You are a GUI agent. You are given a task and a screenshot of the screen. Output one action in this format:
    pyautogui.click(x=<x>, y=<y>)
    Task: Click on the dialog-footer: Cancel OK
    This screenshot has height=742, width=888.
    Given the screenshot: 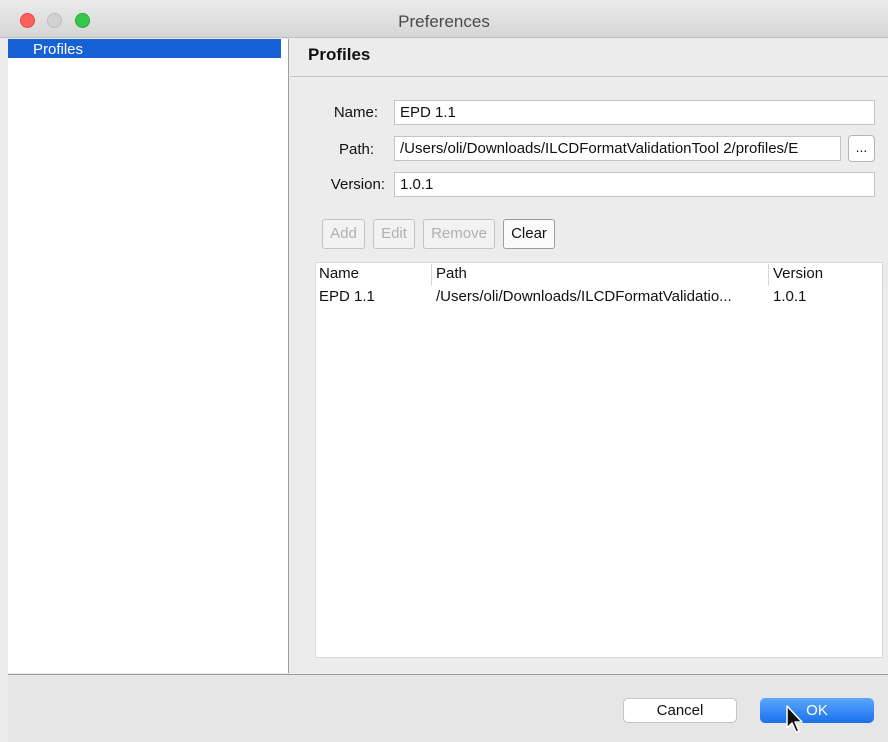 What is the action you would take?
    pyautogui.click(x=448, y=708)
    